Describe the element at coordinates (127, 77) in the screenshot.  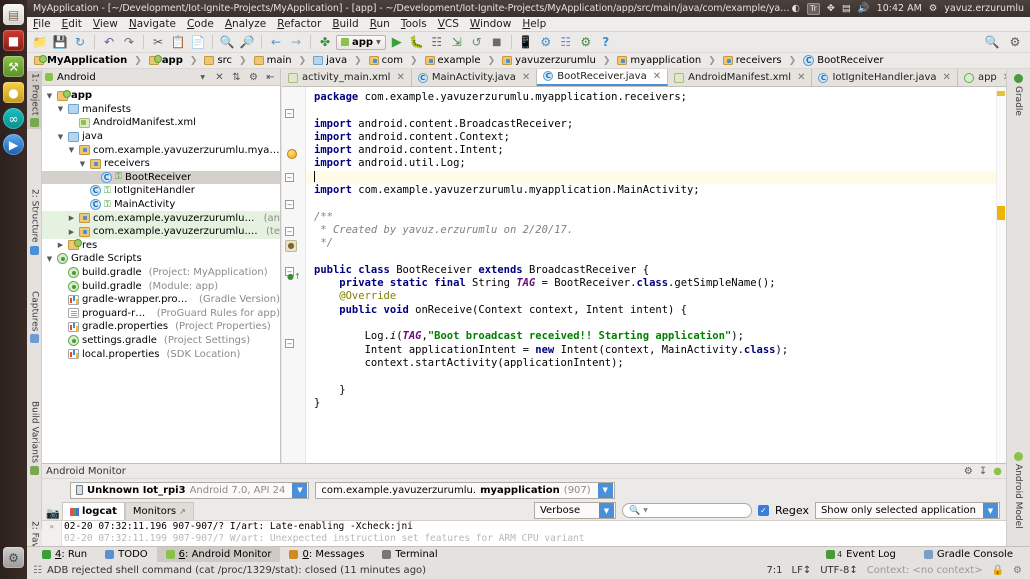
I see `project-view-selector: Android ▼` at that location.